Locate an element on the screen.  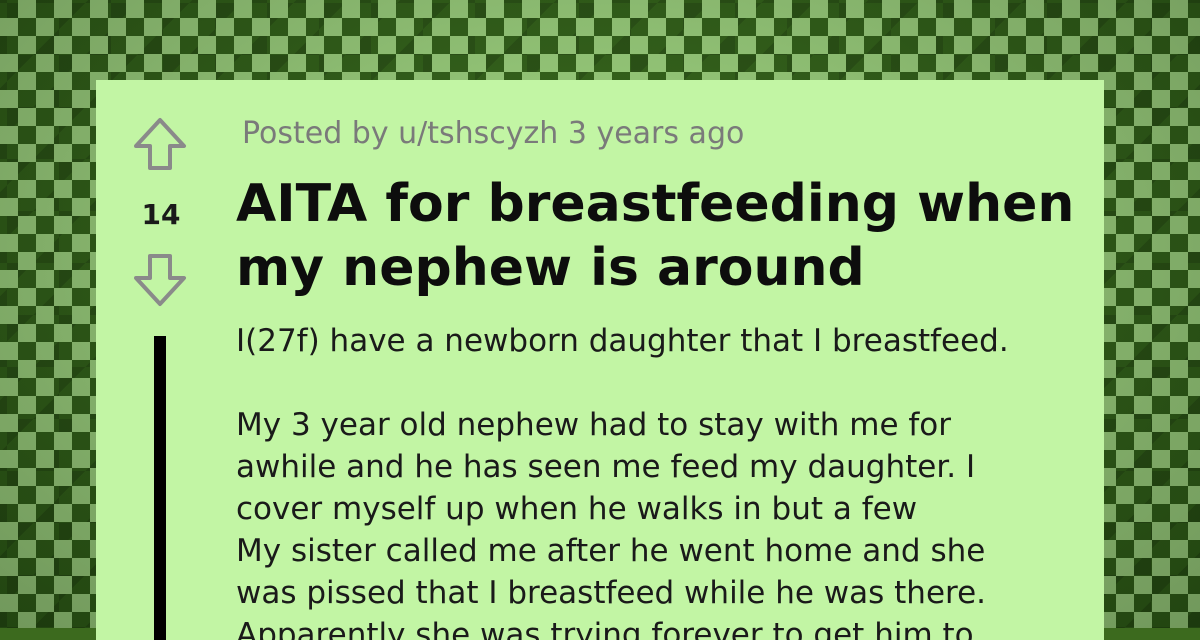
upvote-arrow-icon is located at coordinates (160, 144).